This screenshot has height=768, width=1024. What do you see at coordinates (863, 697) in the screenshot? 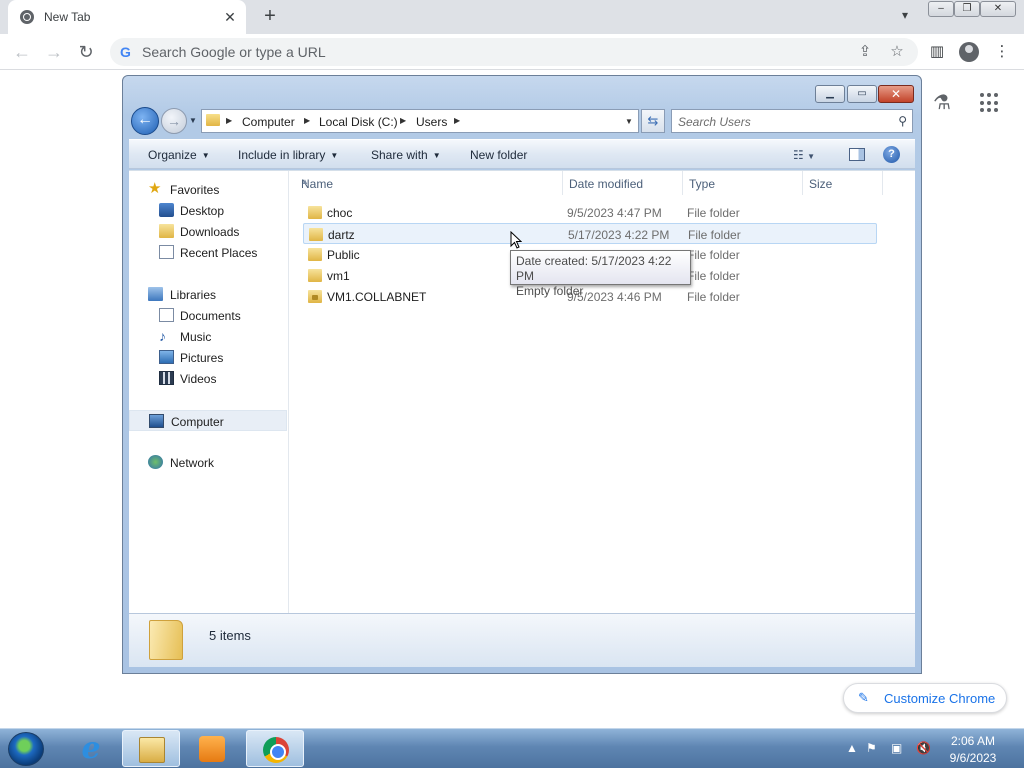
I see `pencil-icon: ✎` at bounding box center [863, 697].